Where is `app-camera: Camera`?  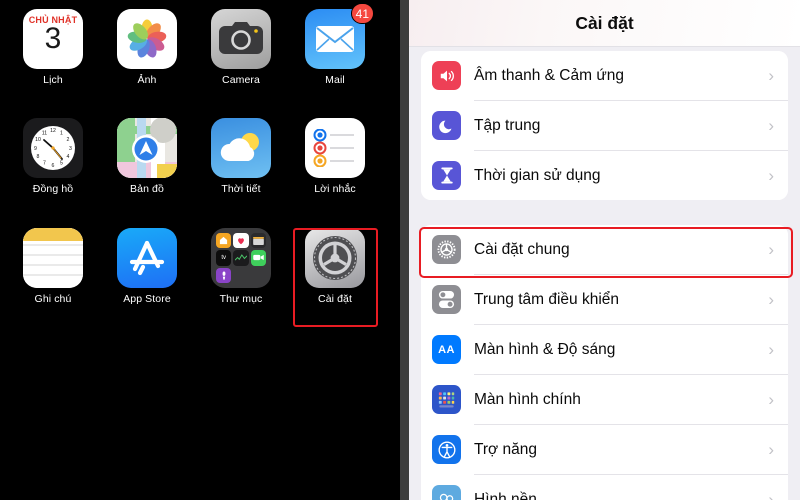
app-camera: Camera is located at coordinates (241, 47).